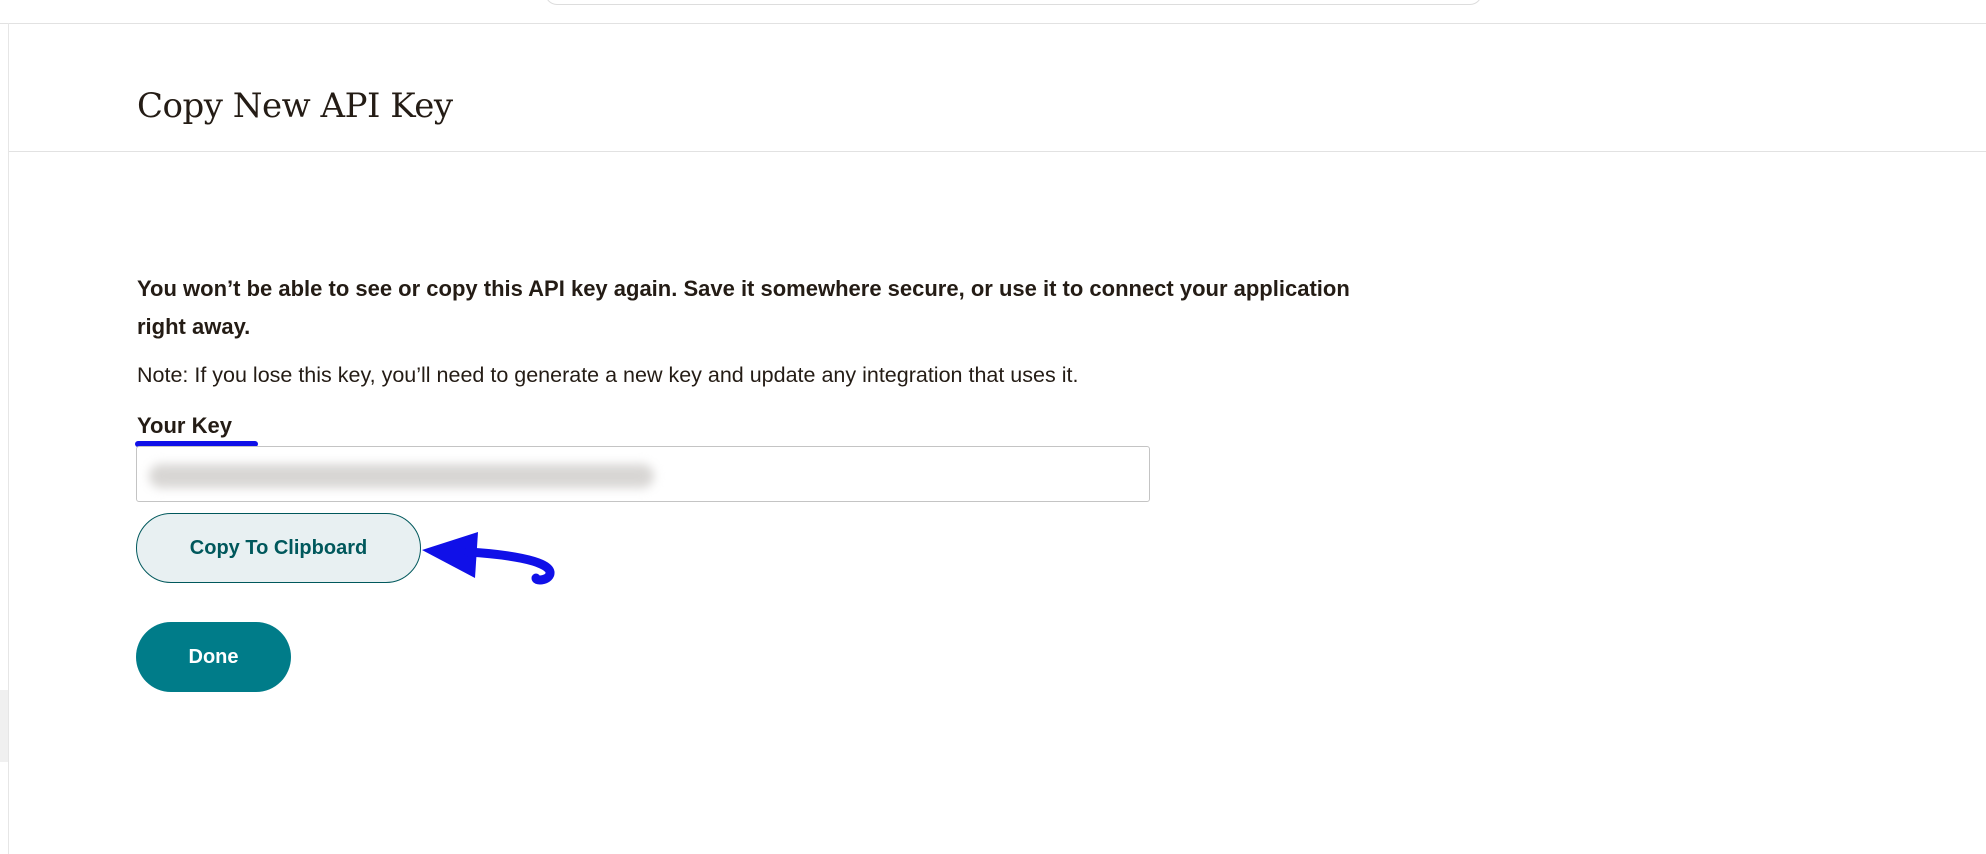 This screenshot has width=1986, height=854. What do you see at coordinates (4, 726) in the screenshot?
I see `sidebar-edge` at bounding box center [4, 726].